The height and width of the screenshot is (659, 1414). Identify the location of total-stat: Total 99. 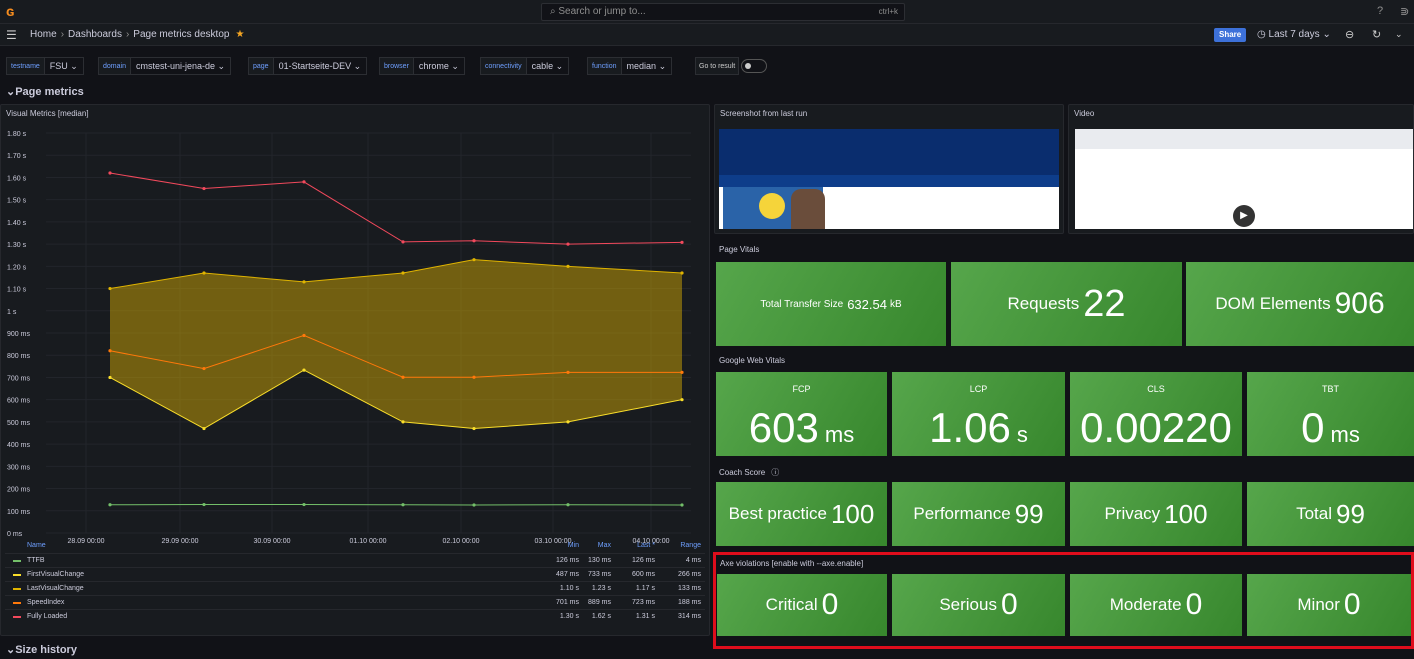
(1330, 514).